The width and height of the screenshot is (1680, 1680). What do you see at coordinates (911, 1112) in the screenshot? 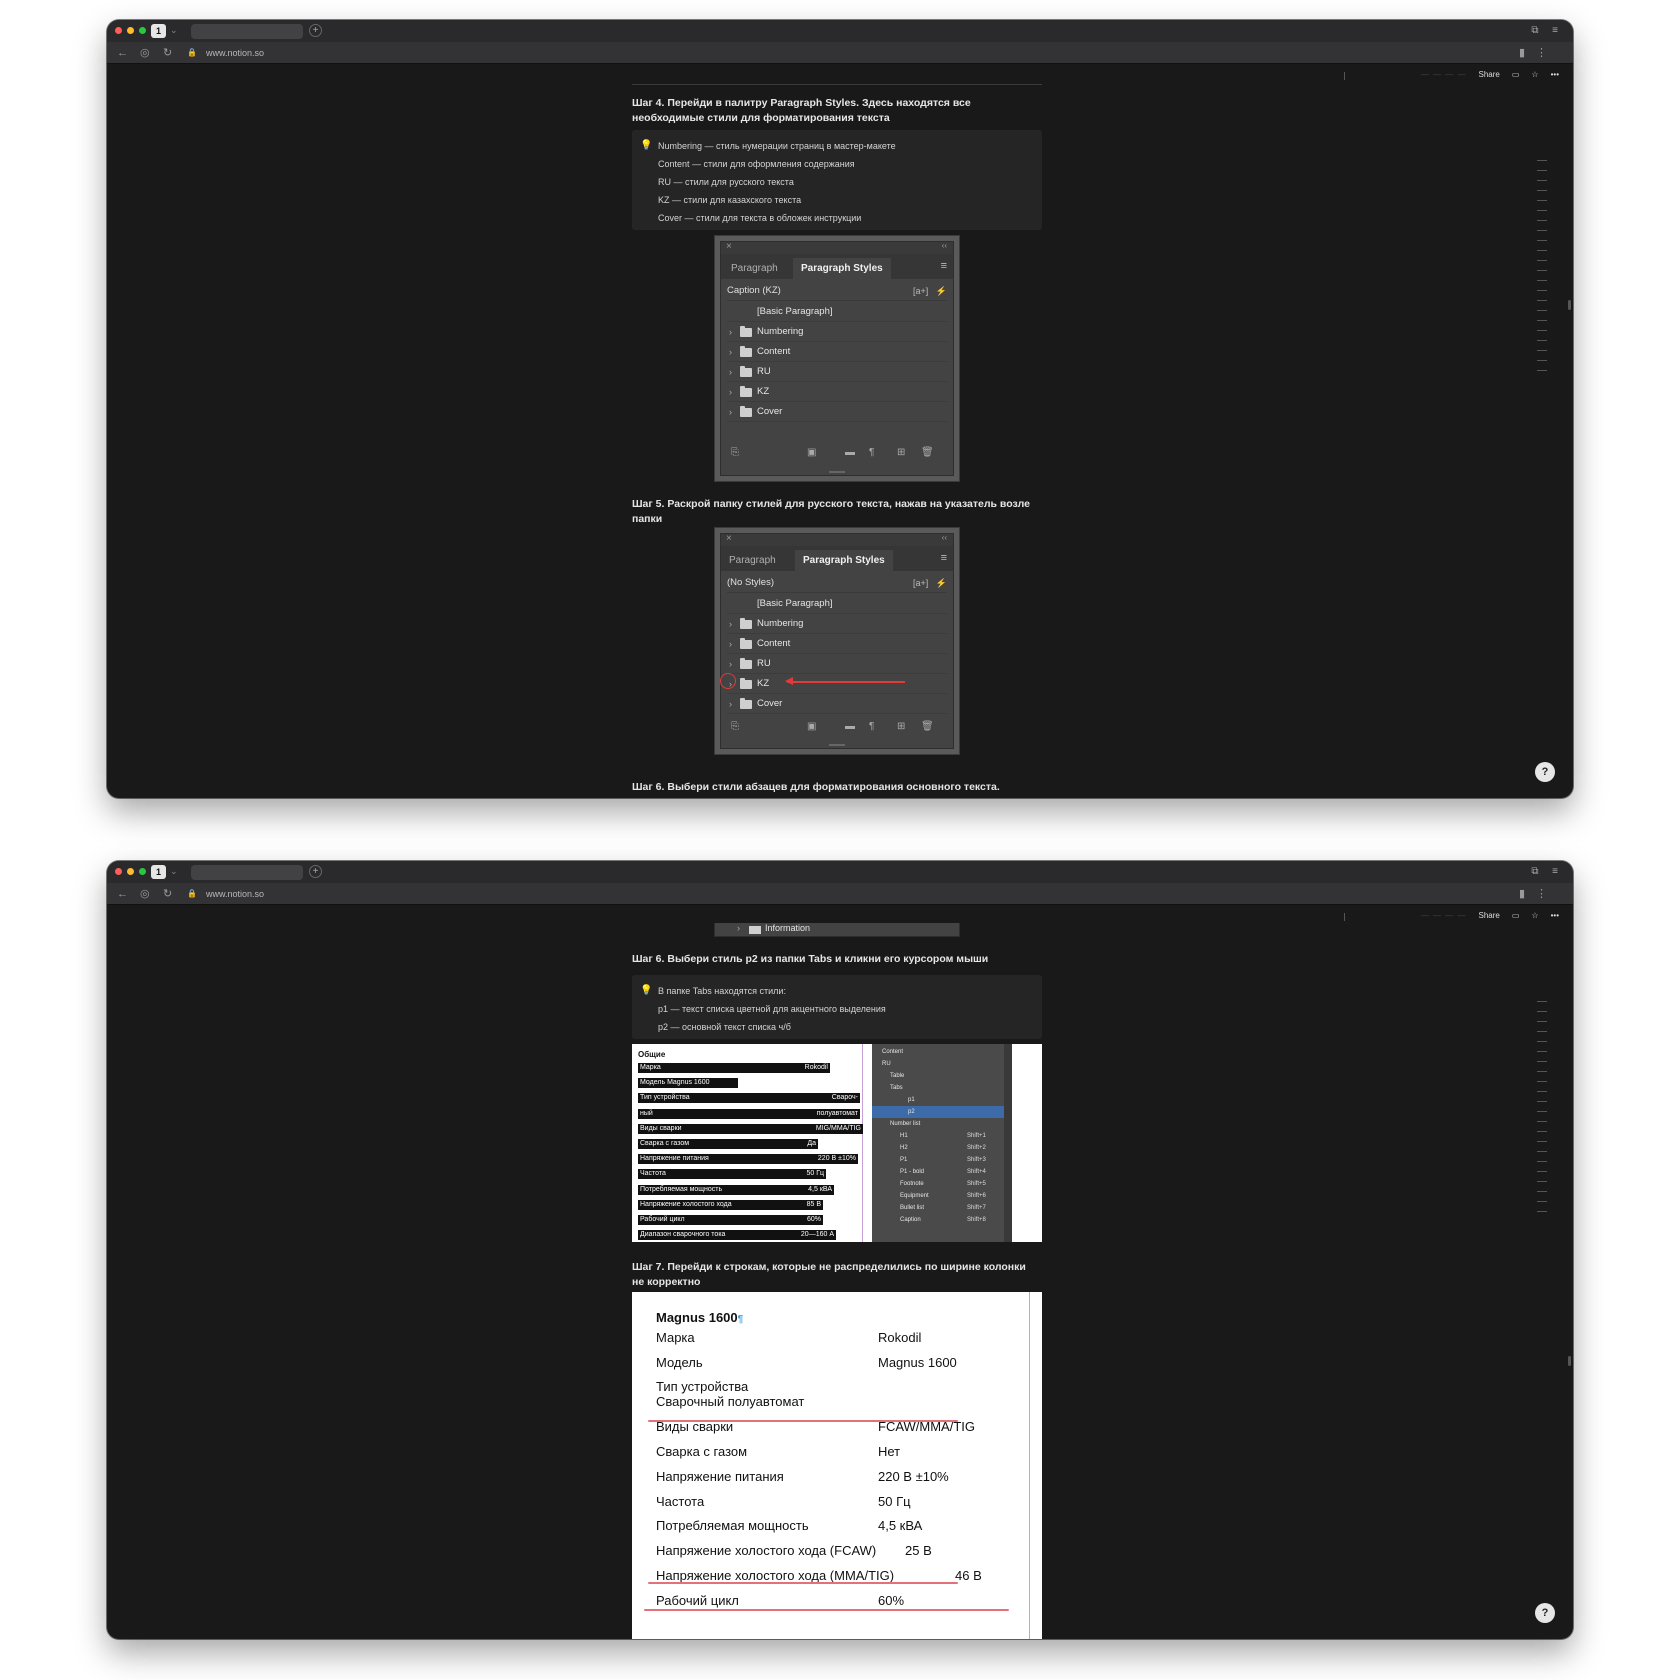
I see `style-item: p2` at bounding box center [911, 1112].